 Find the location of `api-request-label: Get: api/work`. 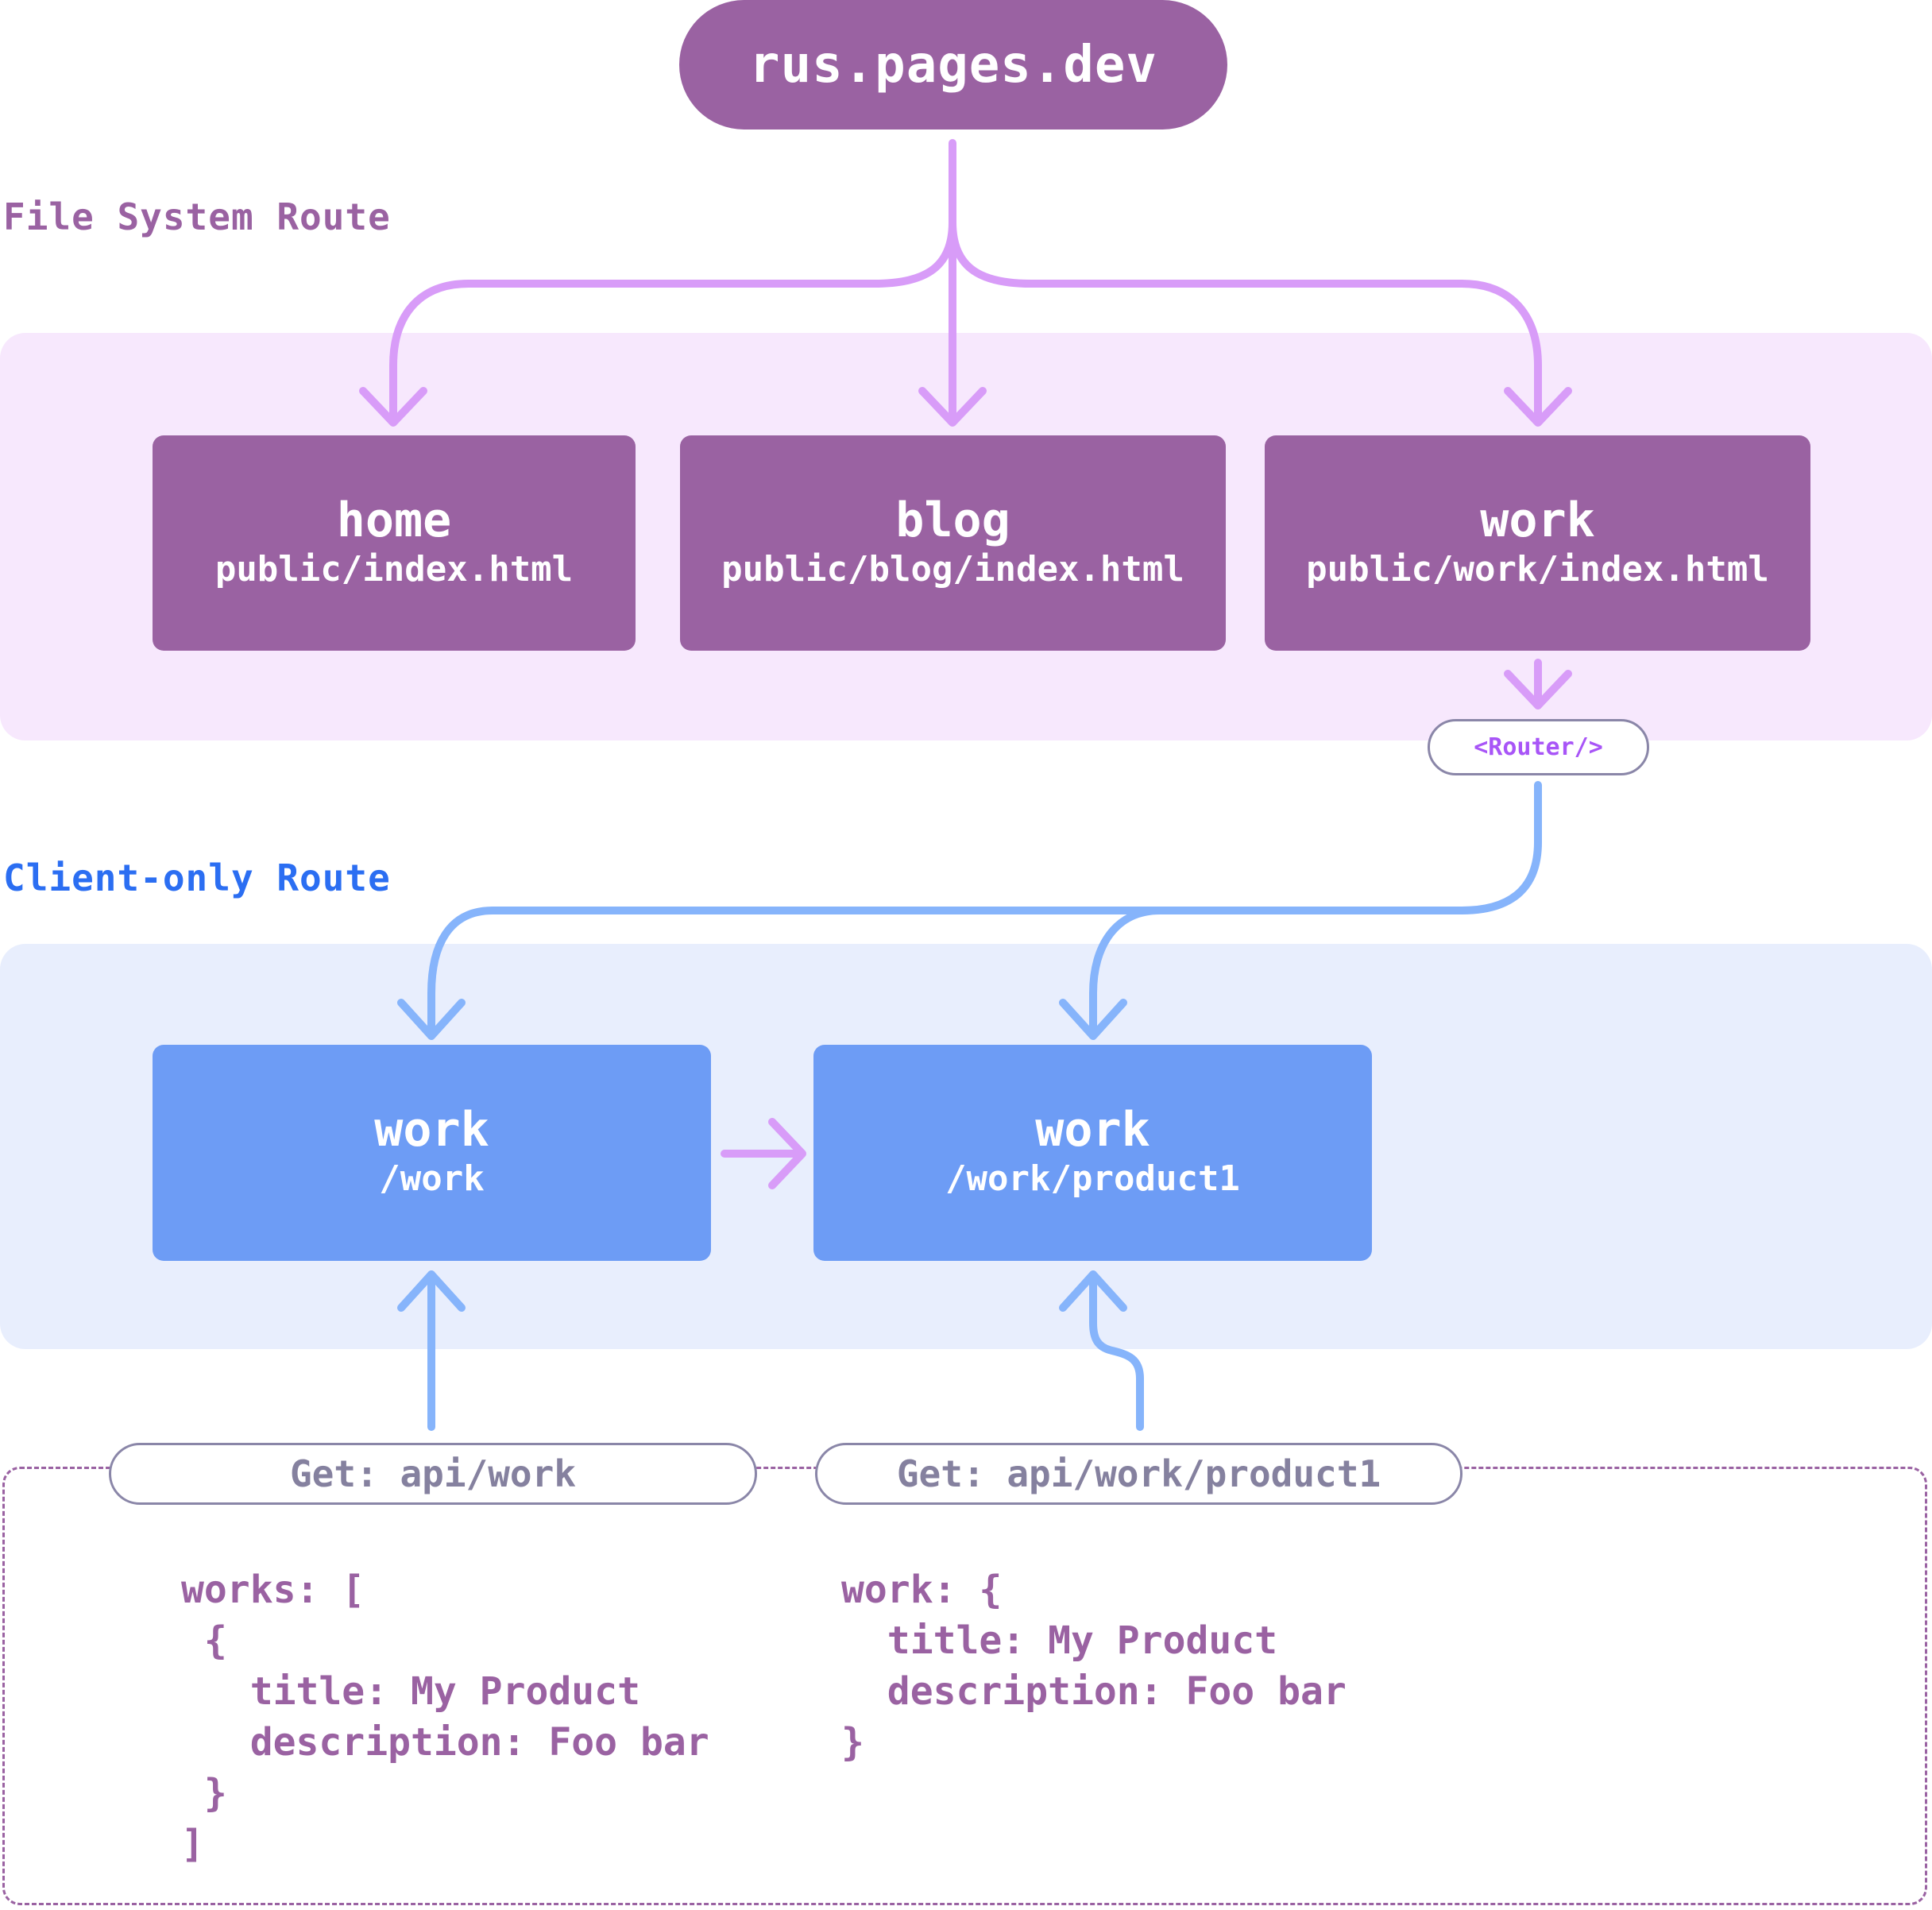

api-request-label: Get: api/work is located at coordinates (433, 1473).